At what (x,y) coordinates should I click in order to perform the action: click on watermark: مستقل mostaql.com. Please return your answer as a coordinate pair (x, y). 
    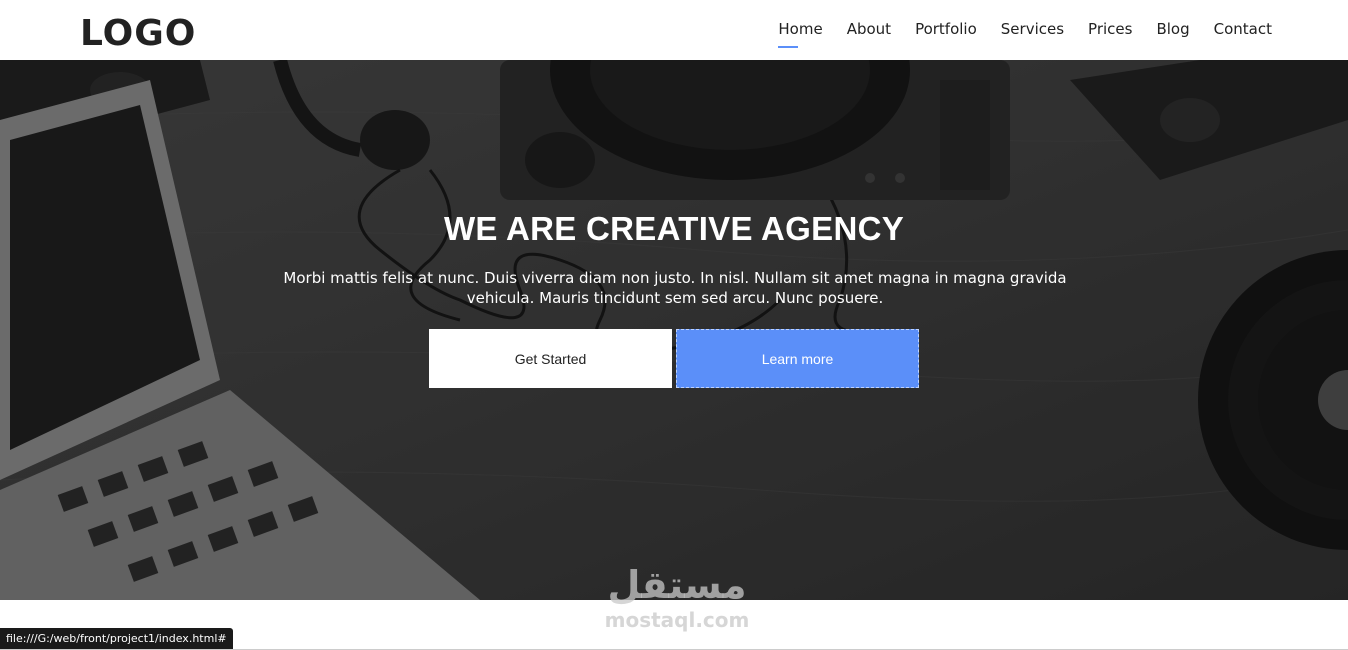
    Looking at the image, I should click on (677, 597).